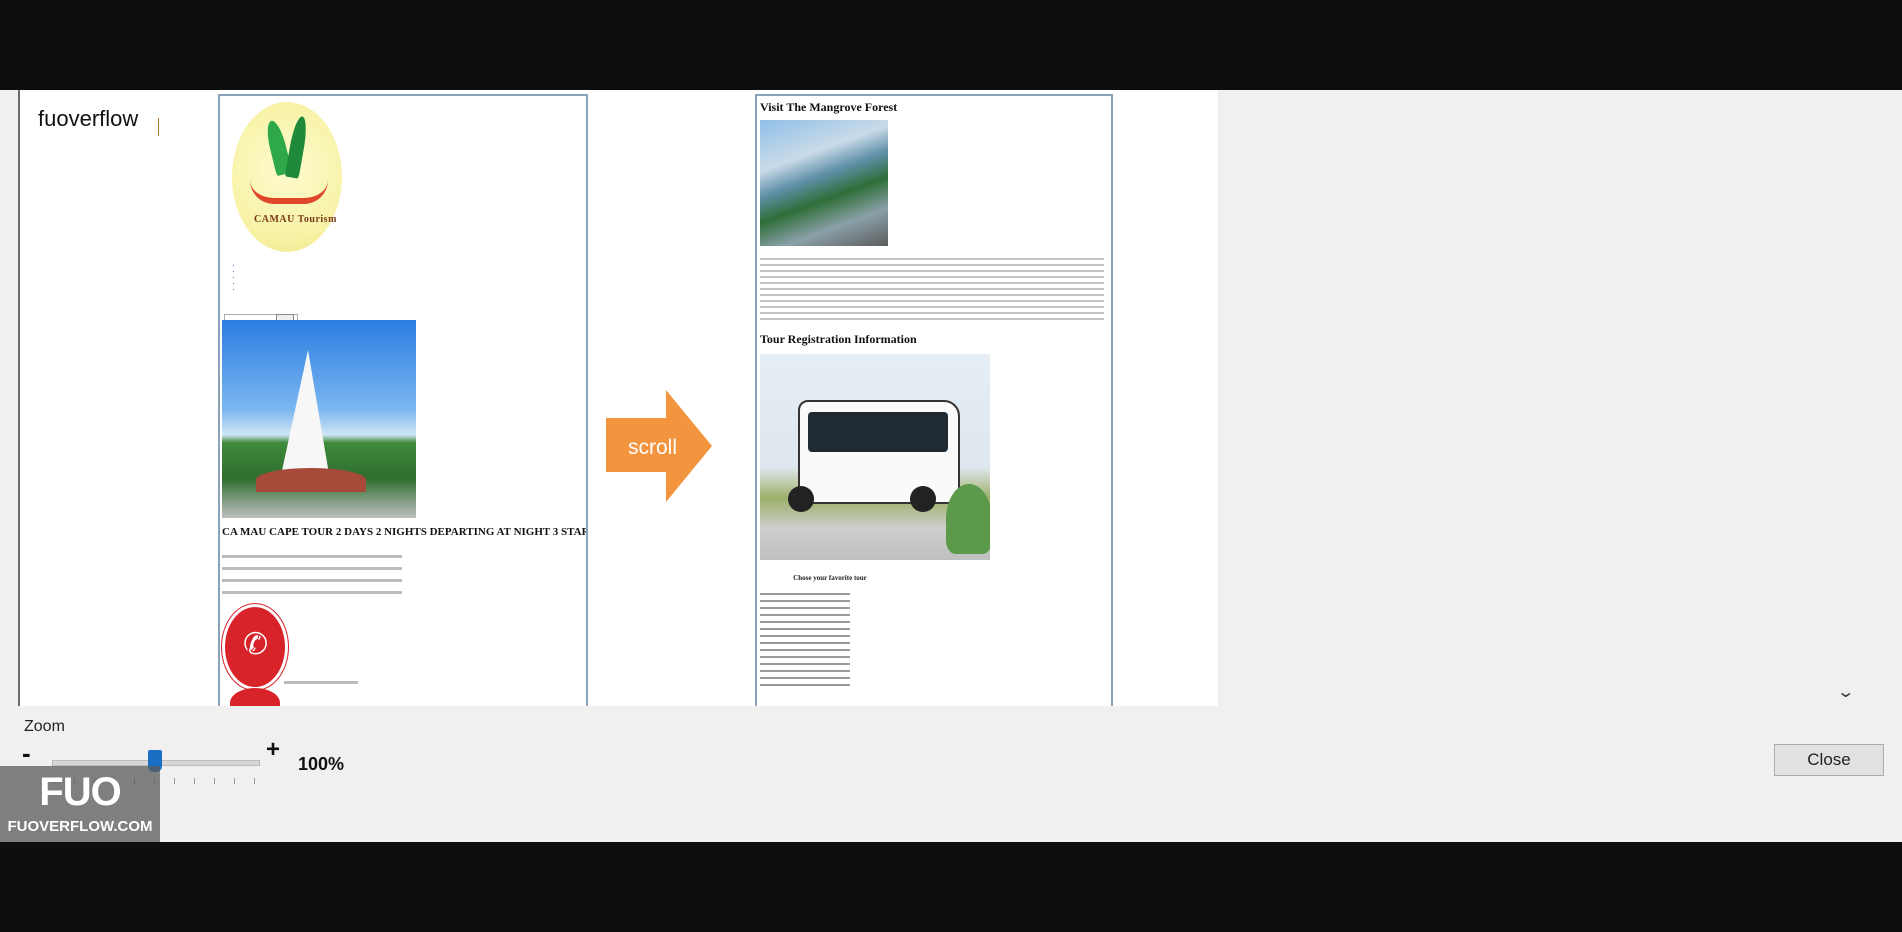 The height and width of the screenshot is (932, 1902). Describe the element at coordinates (1829, 760) in the screenshot. I see `close-button: Close` at that location.